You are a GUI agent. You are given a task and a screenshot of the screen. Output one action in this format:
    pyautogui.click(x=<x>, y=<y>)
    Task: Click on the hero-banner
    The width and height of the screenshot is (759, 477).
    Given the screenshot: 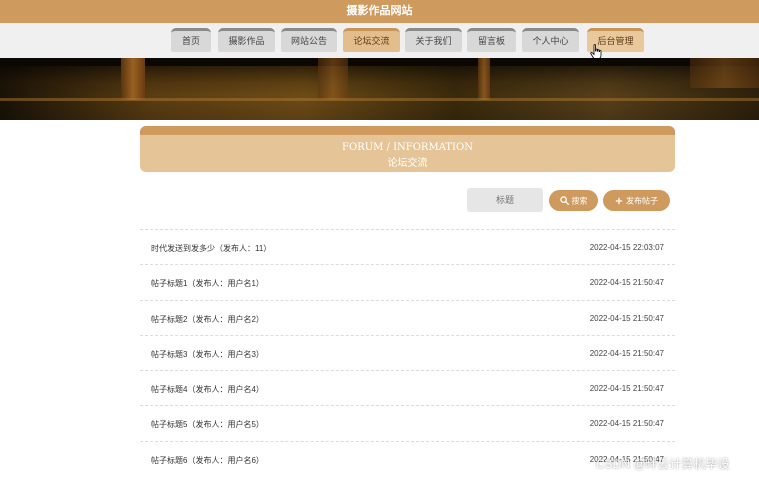 What is the action you would take?
    pyautogui.click(x=379, y=89)
    